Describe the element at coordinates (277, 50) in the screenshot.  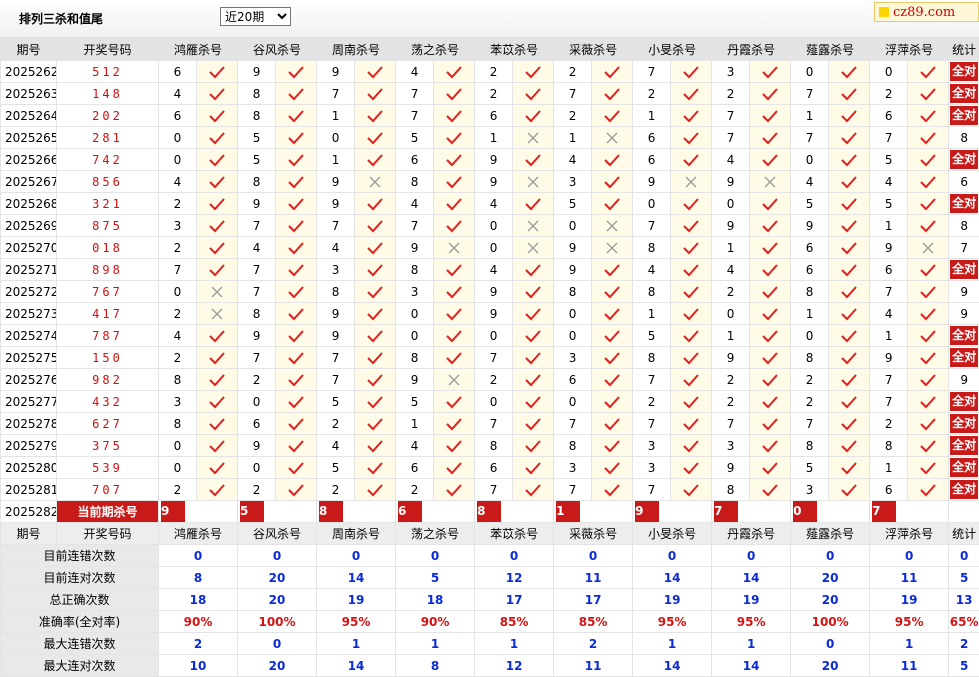
I see `col-expert: 谷风杀号` at that location.